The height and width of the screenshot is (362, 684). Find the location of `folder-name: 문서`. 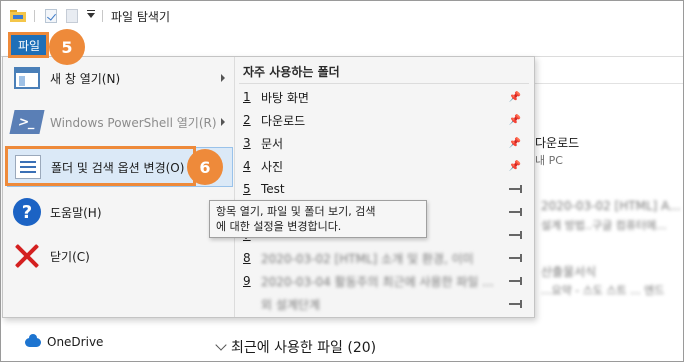

folder-name: 문서 is located at coordinates (272, 143).